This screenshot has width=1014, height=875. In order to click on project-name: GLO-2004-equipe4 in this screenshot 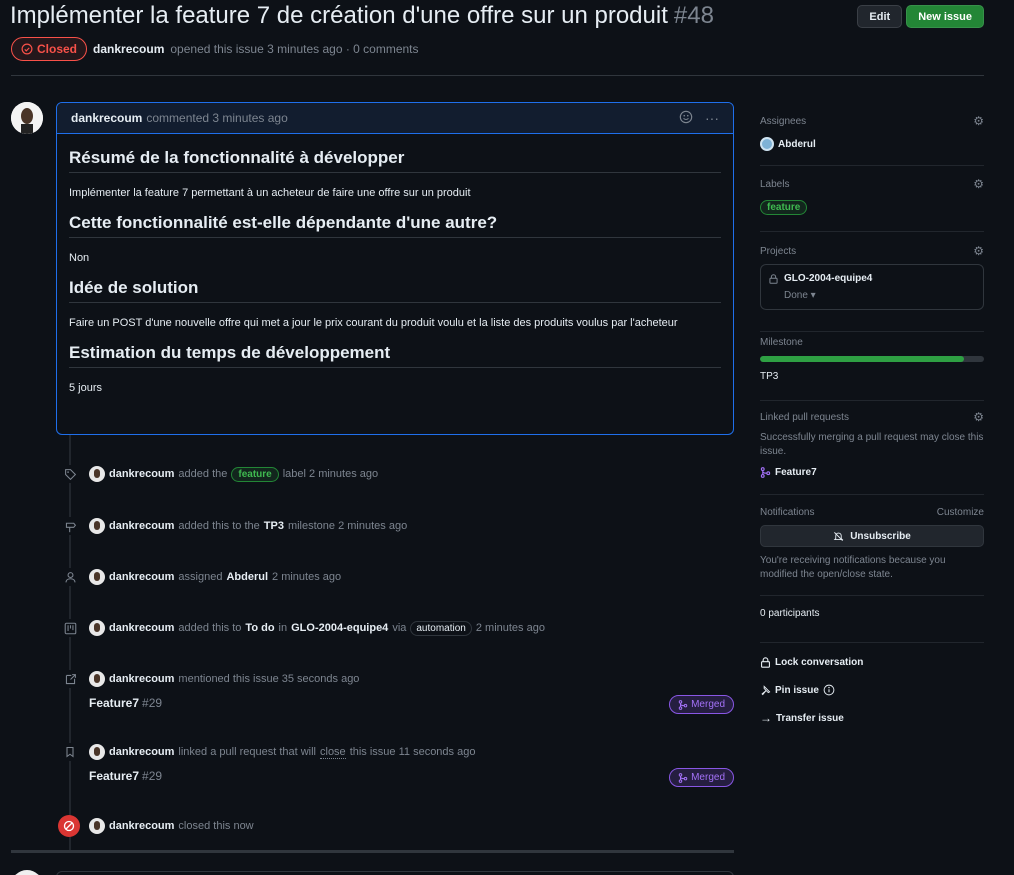, I will do `click(828, 278)`.